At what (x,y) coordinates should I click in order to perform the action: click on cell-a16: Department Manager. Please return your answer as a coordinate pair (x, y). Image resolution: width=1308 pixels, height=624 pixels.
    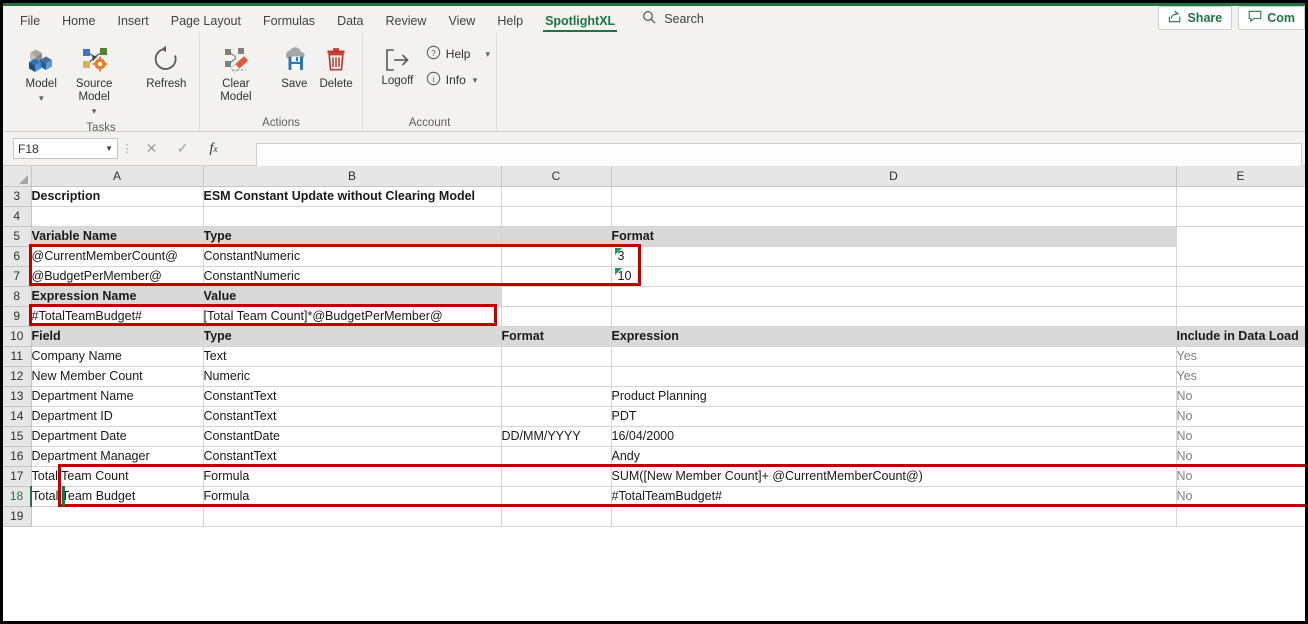
    Looking at the image, I should click on (117, 456).